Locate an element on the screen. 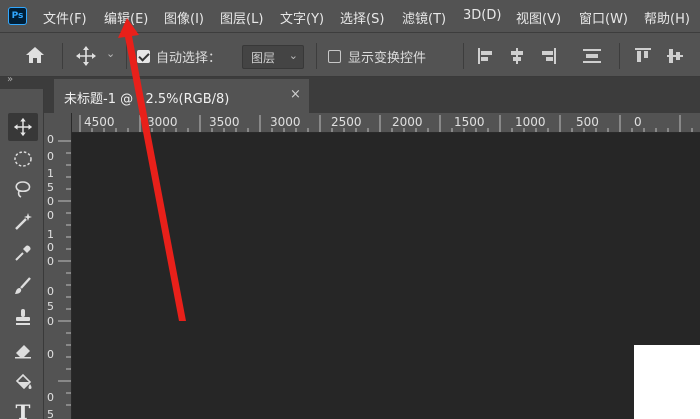  tools-panel: T is located at coordinates (22, 254).